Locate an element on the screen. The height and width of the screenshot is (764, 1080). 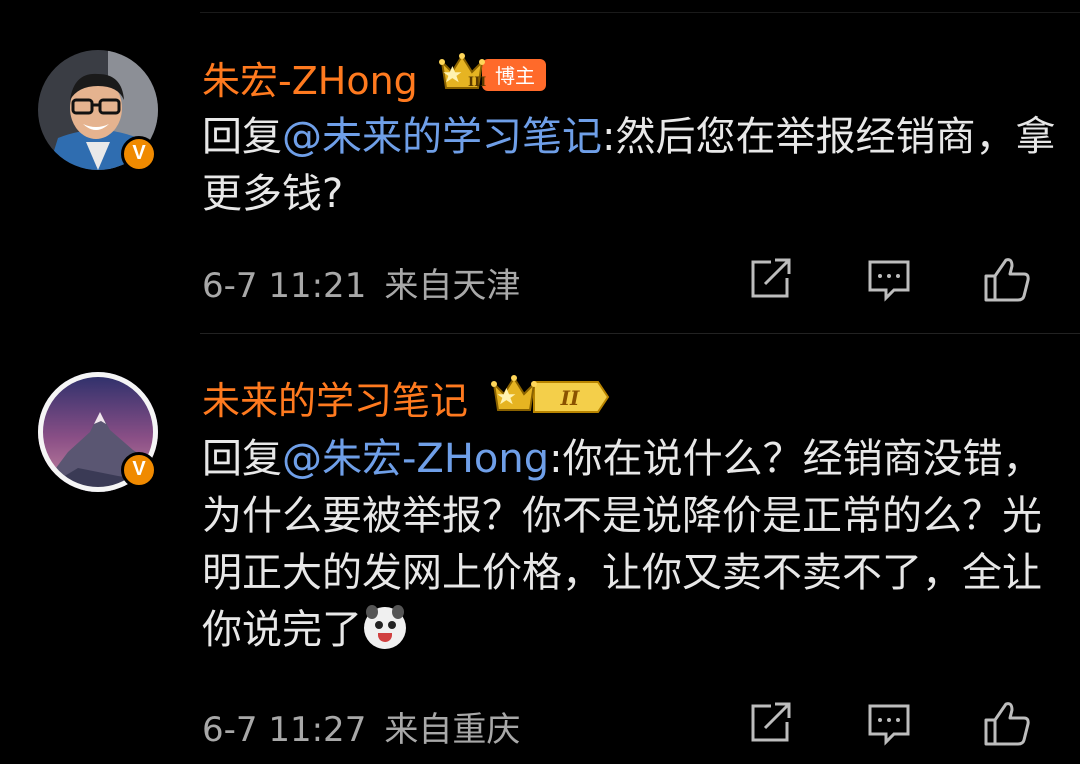
comment-meta: 6-7 11:21 来自天津 is located at coordinates (361, 282).